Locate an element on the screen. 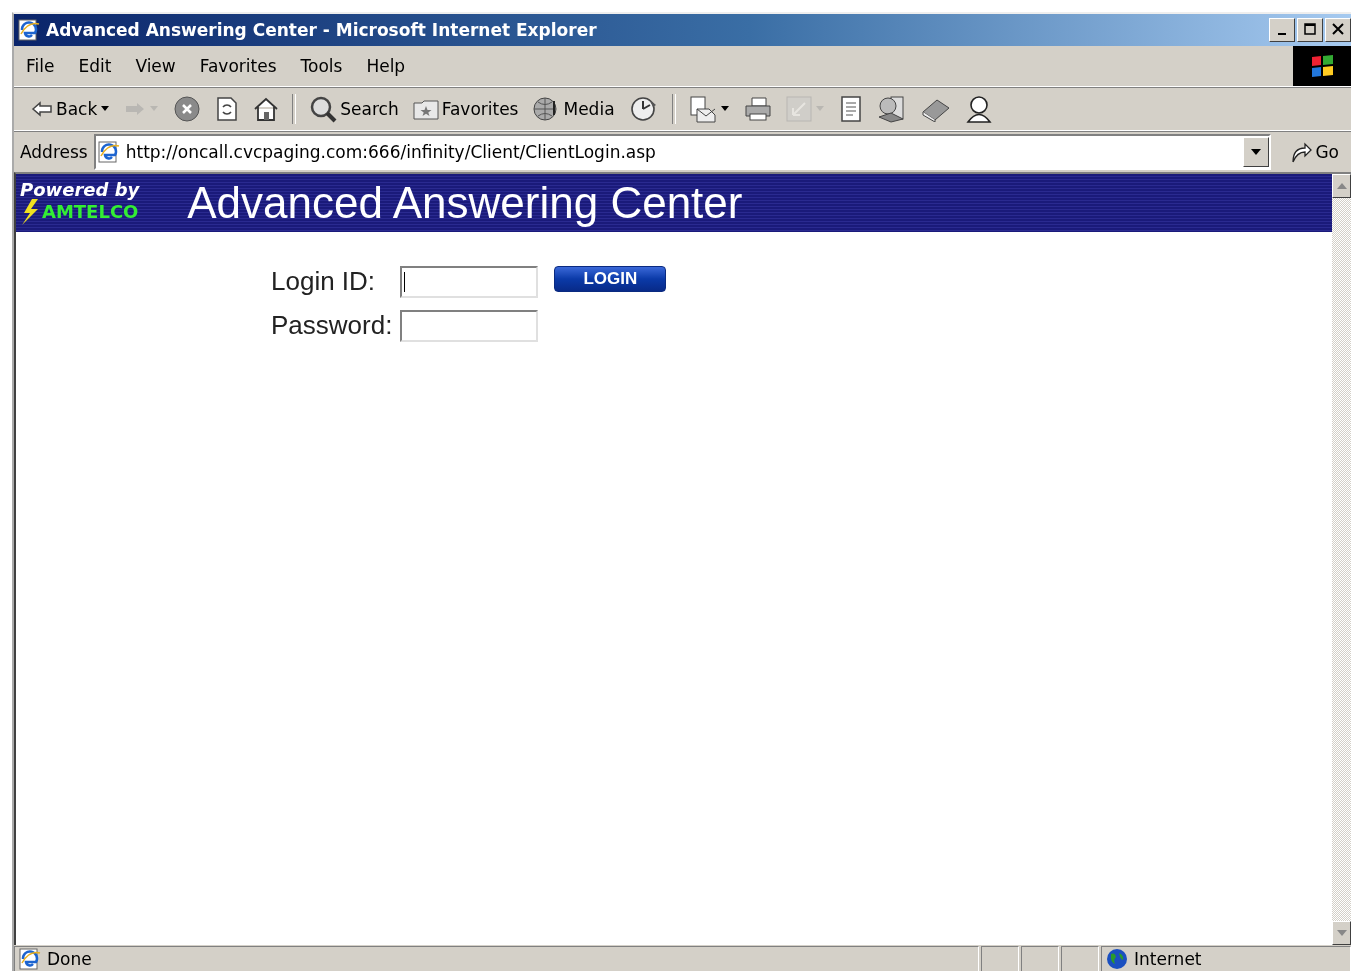 The image size is (1351, 971). home-icon is located at coordinates (266, 109).